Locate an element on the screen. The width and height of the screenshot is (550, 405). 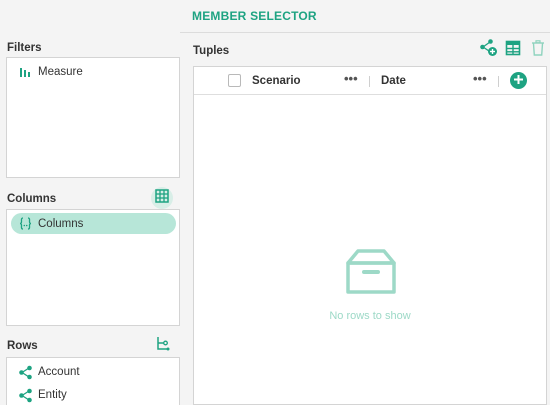
row-item-entity: Entity is located at coordinates (42, 395).